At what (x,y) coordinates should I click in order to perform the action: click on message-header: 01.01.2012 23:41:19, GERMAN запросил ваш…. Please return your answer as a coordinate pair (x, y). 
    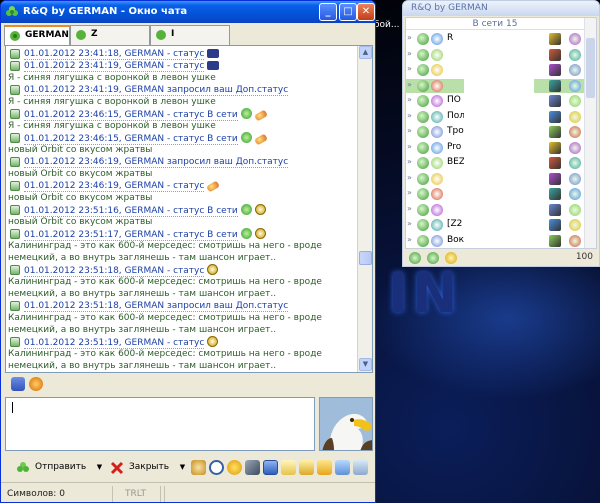
    Looking at the image, I should click on (183, 90).